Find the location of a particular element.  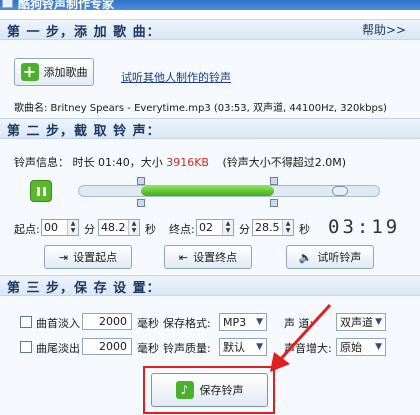

end-second-unit: 秒 is located at coordinates (304, 229).